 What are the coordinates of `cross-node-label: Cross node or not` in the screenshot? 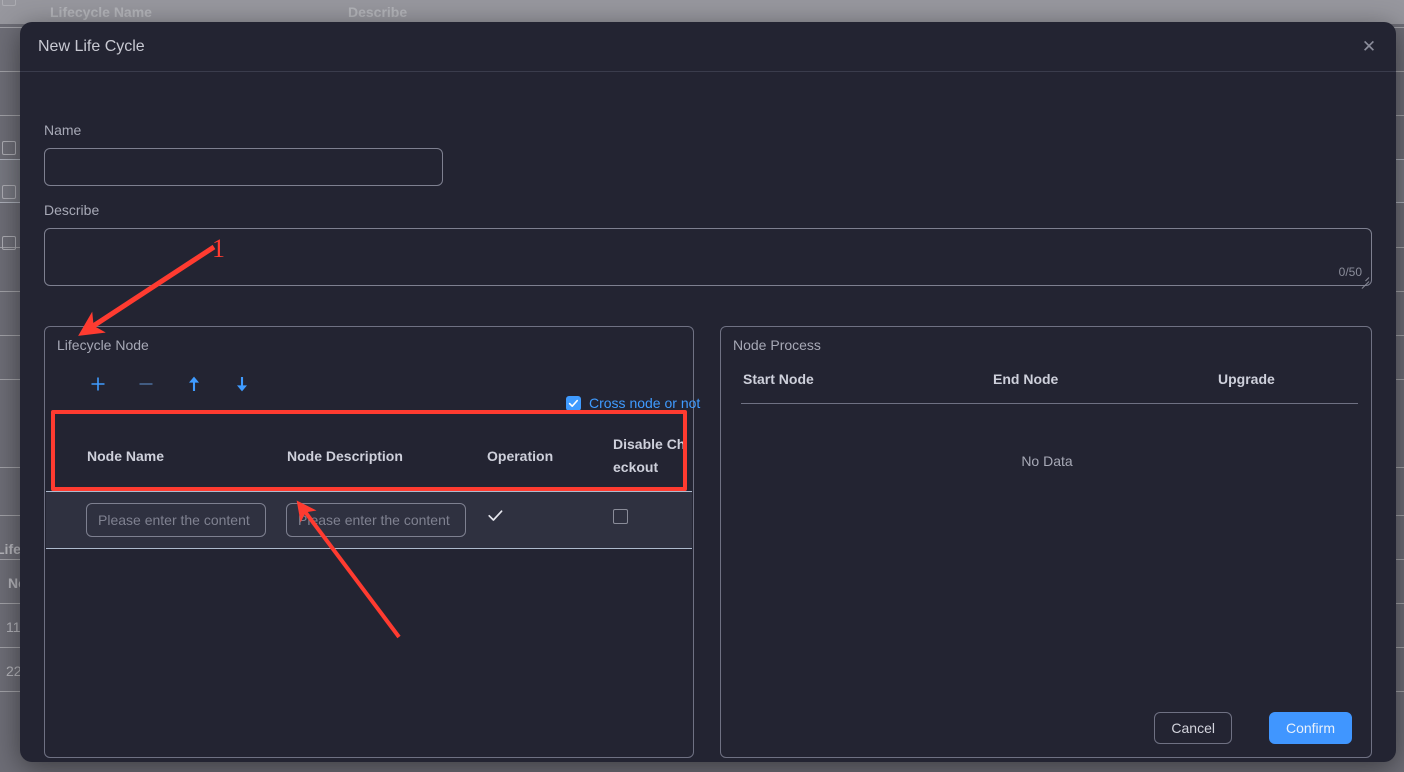 It's located at (645, 403).